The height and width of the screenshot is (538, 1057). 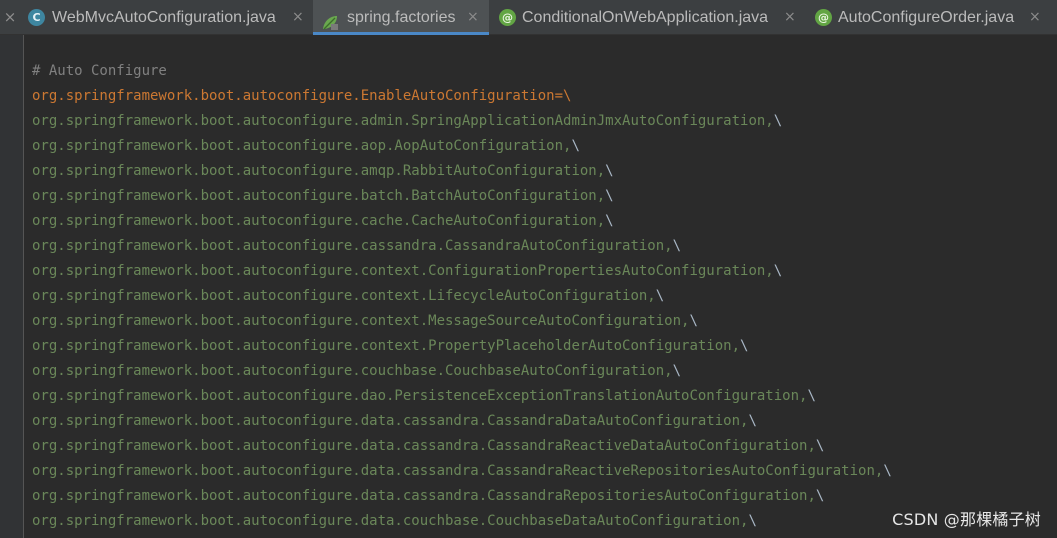 I want to click on tab-autoconfigureorder: @ AutoConfigureOrder.java ×, so click(x=932, y=17).